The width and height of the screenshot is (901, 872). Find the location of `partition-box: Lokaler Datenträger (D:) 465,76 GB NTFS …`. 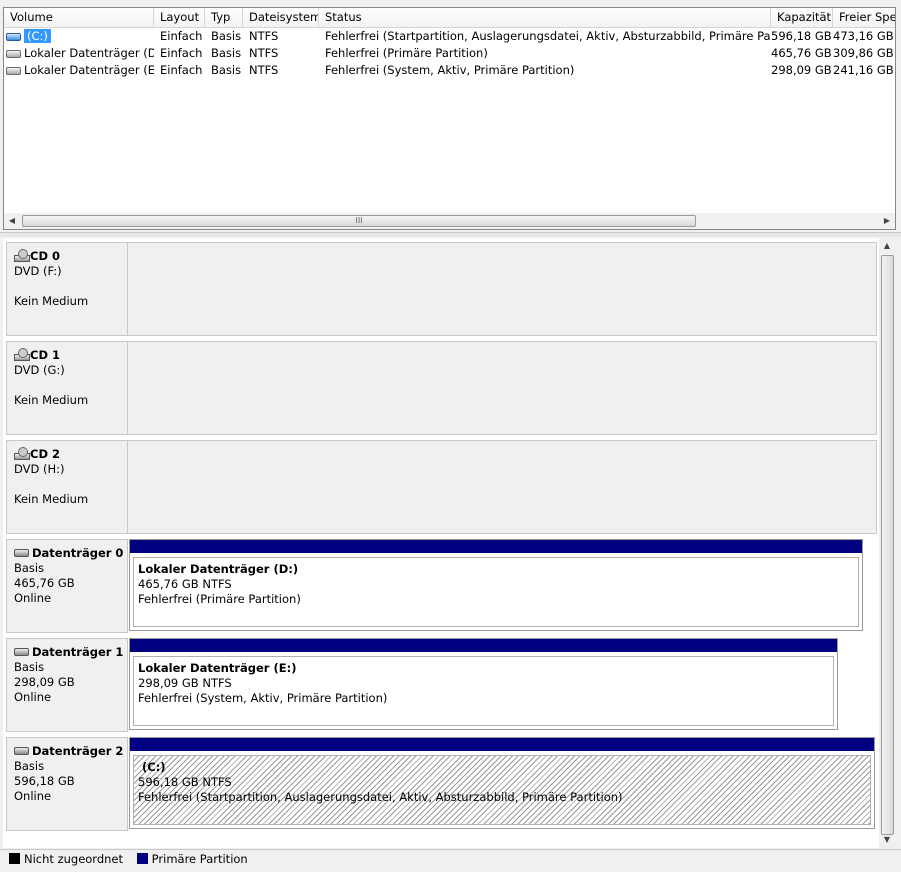

partition-box: Lokaler Datenträger (D:) 465,76 GB NTFS … is located at coordinates (496, 592).